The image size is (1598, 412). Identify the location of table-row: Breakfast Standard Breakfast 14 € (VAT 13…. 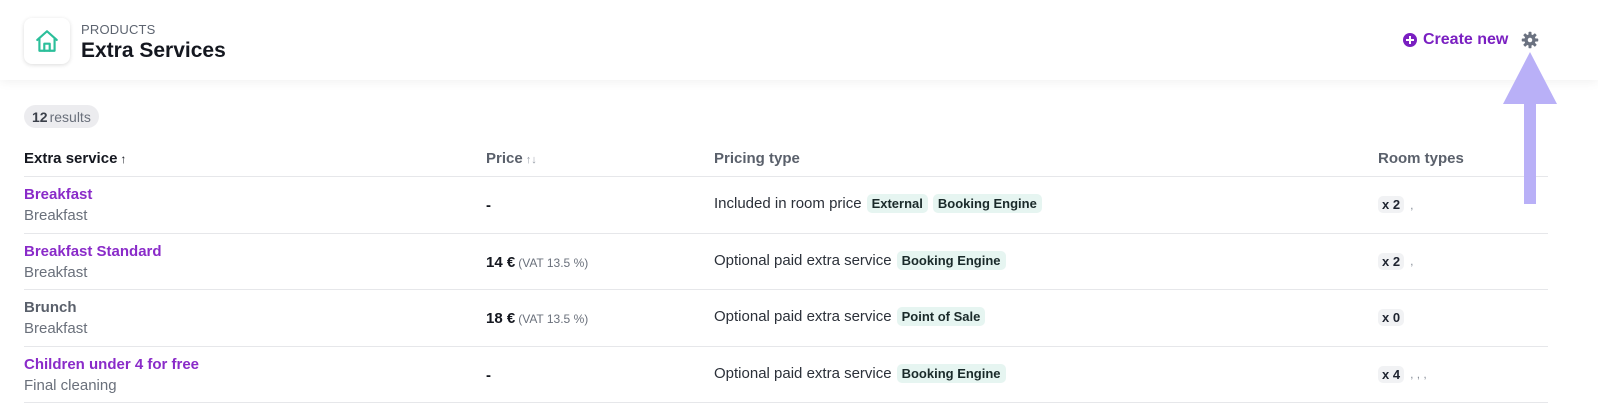
(786, 262).